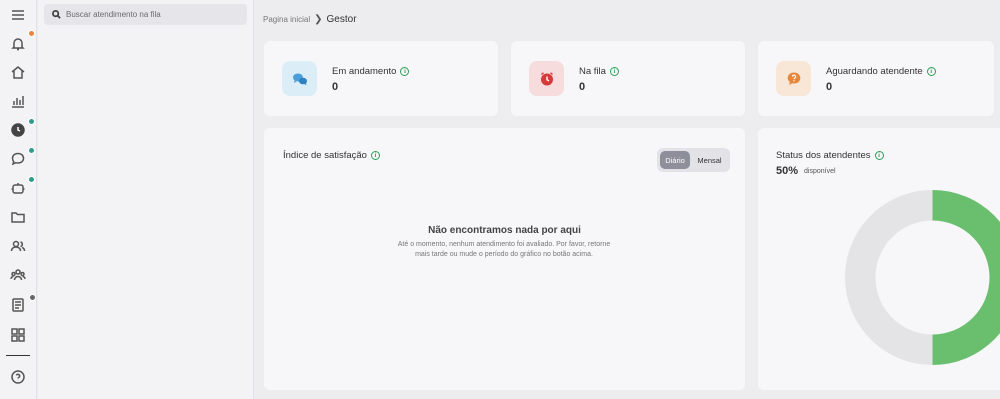 The width and height of the screenshot is (1000, 399). I want to click on rail-divider, so click(18, 355).